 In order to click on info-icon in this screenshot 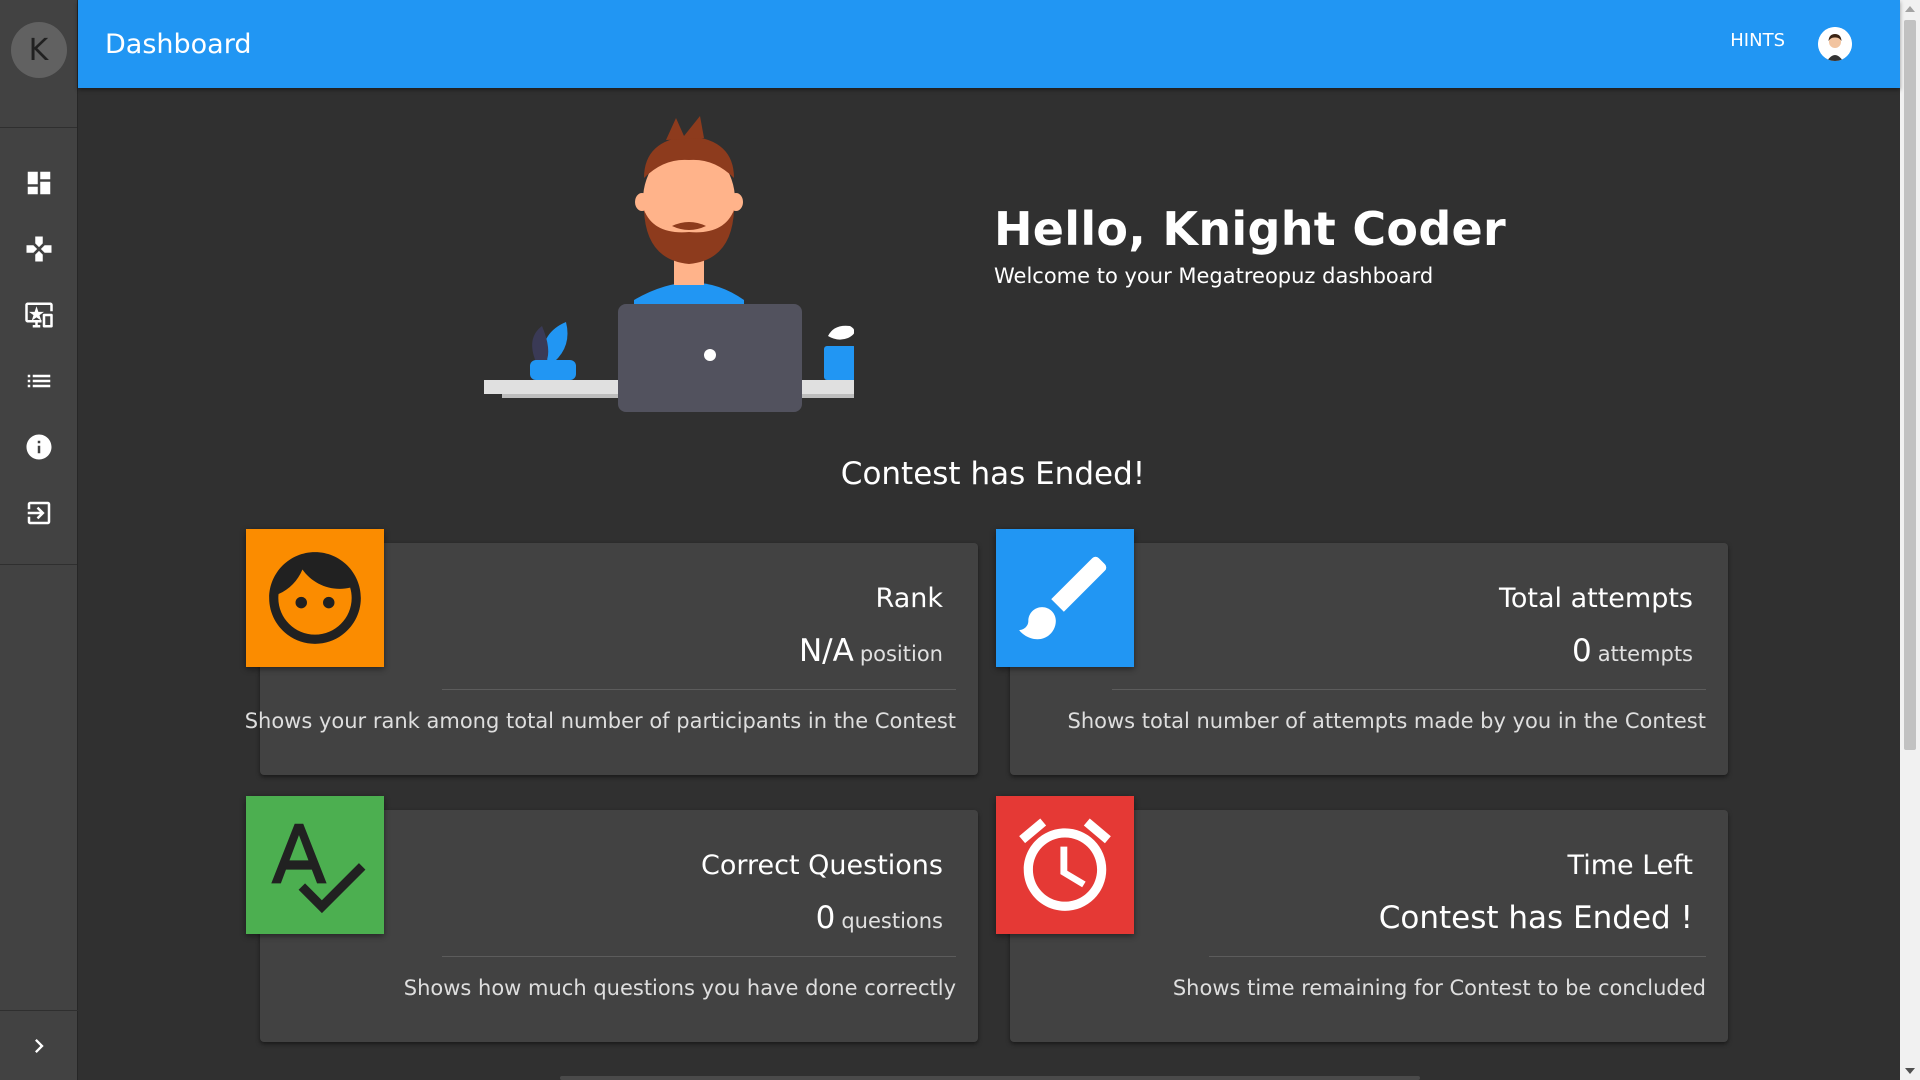, I will do `click(38, 447)`.